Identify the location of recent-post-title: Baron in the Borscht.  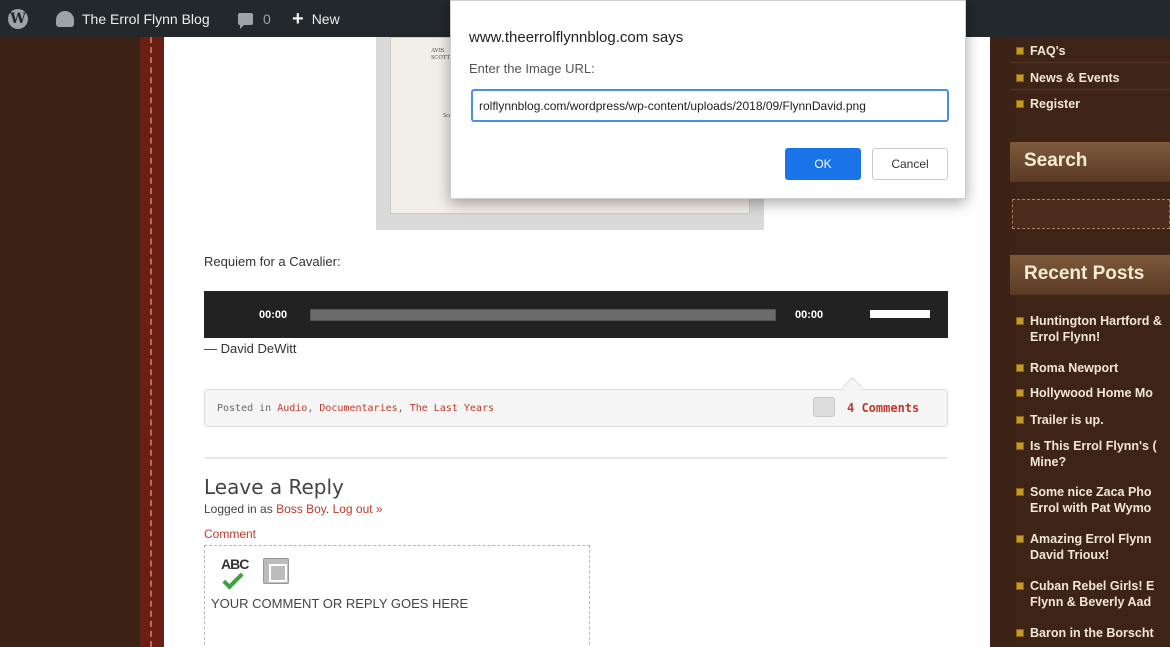
(1092, 633).